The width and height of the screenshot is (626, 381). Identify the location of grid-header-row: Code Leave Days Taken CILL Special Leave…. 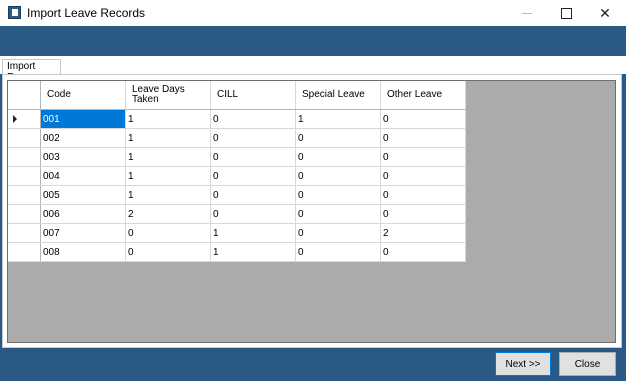
(237, 95).